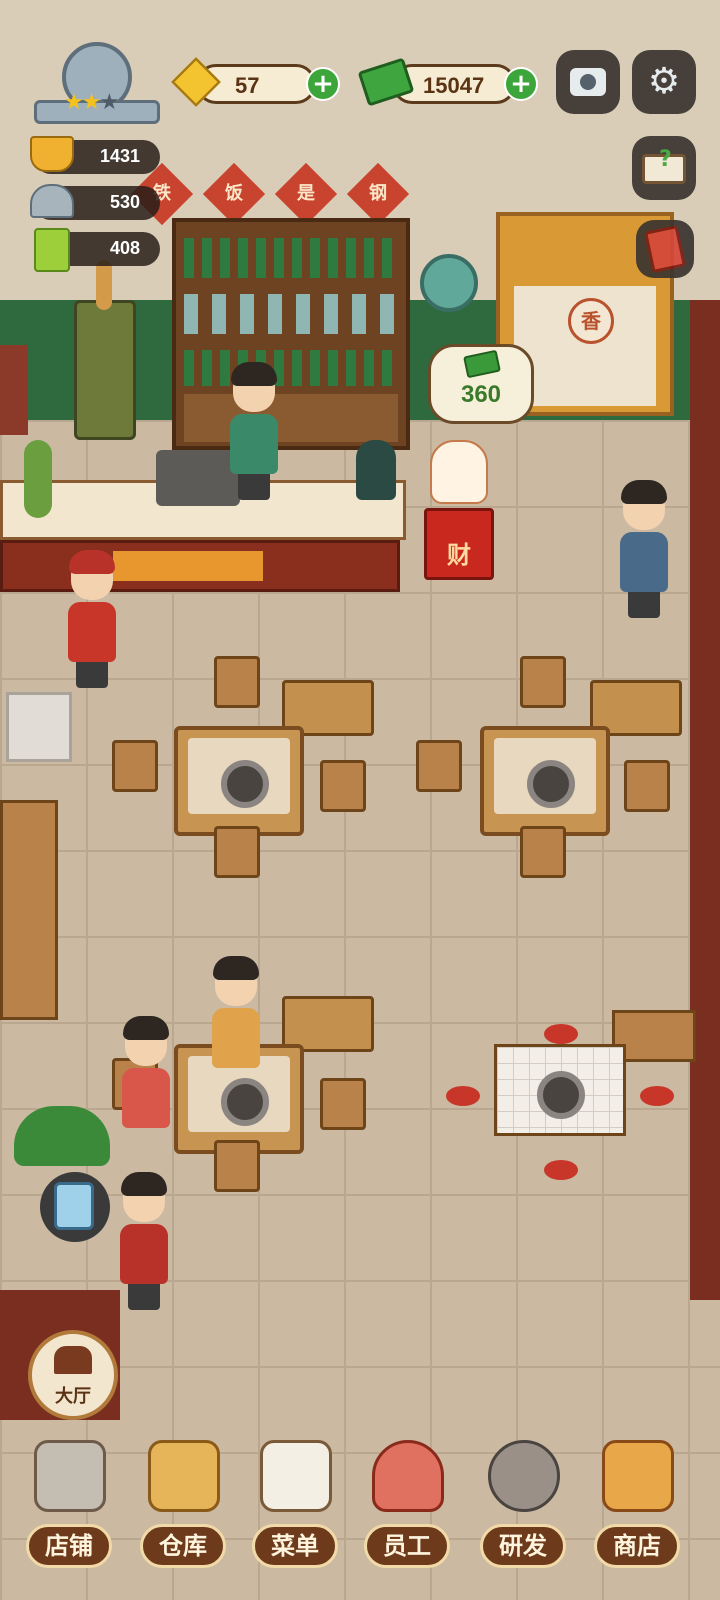 This screenshot has height=1600, width=720. What do you see at coordinates (454, 85) in the screenshot?
I see `cash-value: 15047` at bounding box center [454, 85].